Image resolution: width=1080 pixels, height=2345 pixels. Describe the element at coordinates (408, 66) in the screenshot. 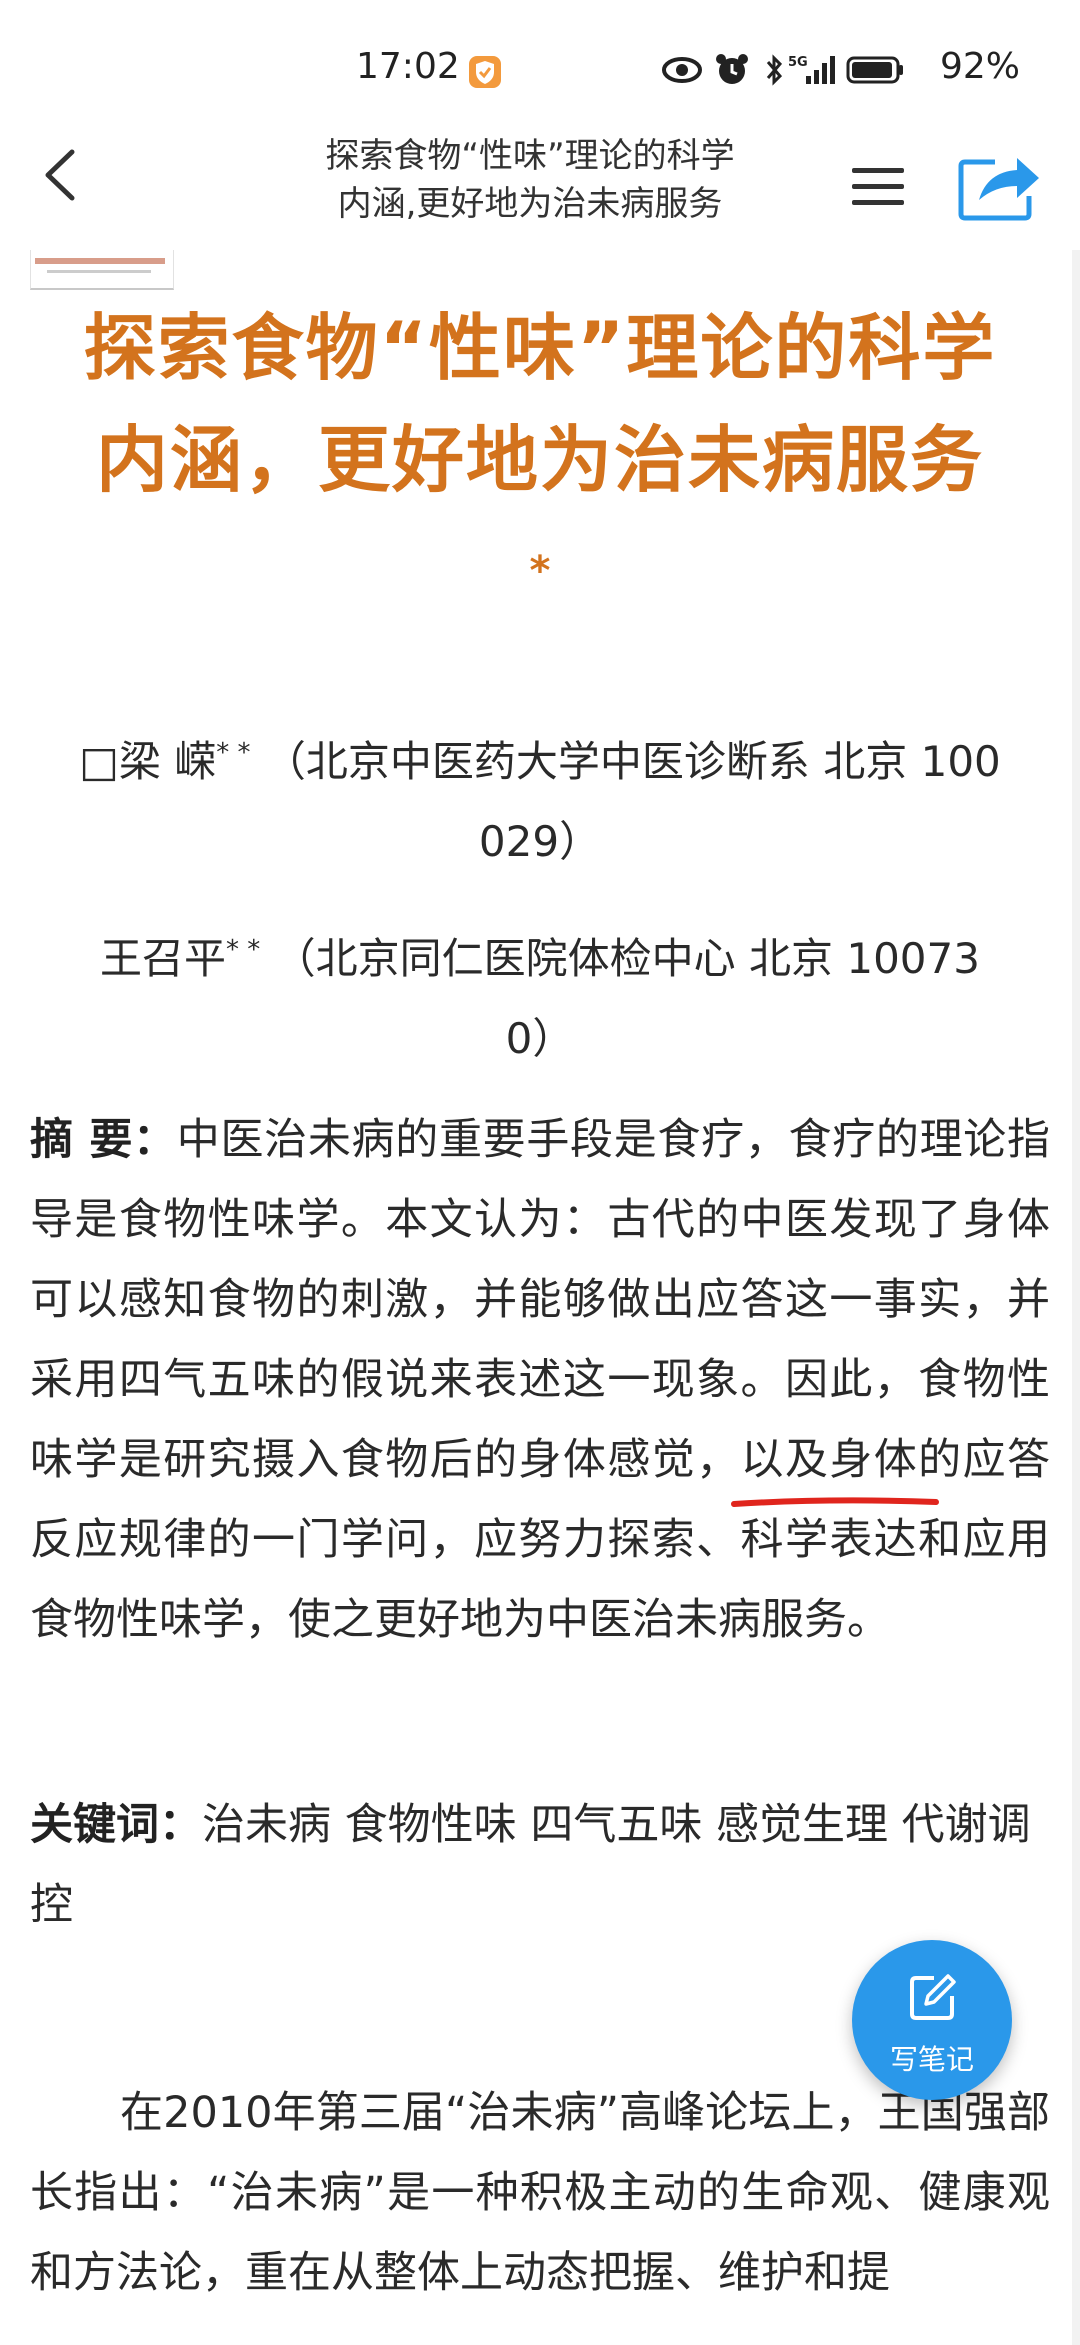

I see `status-time: 17:02` at that location.